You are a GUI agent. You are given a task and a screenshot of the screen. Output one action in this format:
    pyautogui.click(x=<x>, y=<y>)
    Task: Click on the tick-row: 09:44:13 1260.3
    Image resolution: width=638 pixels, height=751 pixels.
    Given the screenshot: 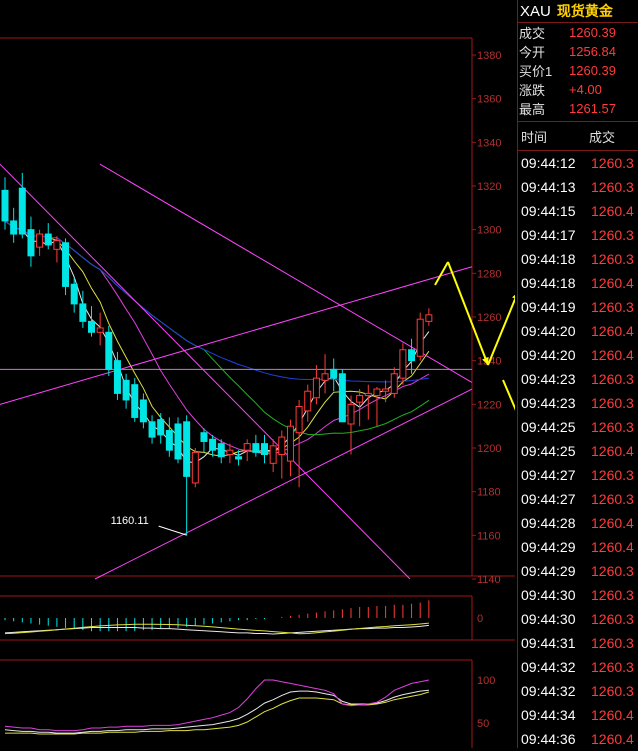 What is the action you would take?
    pyautogui.click(x=578, y=187)
    